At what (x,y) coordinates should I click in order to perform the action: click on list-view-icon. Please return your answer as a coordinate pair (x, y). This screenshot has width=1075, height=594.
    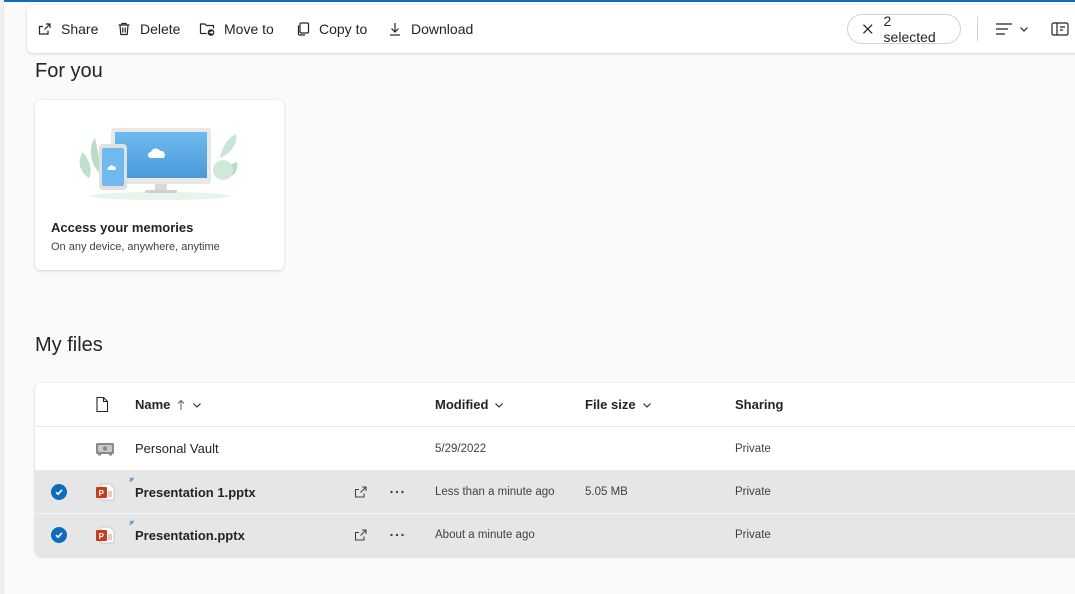
    Looking at the image, I should click on (1004, 29).